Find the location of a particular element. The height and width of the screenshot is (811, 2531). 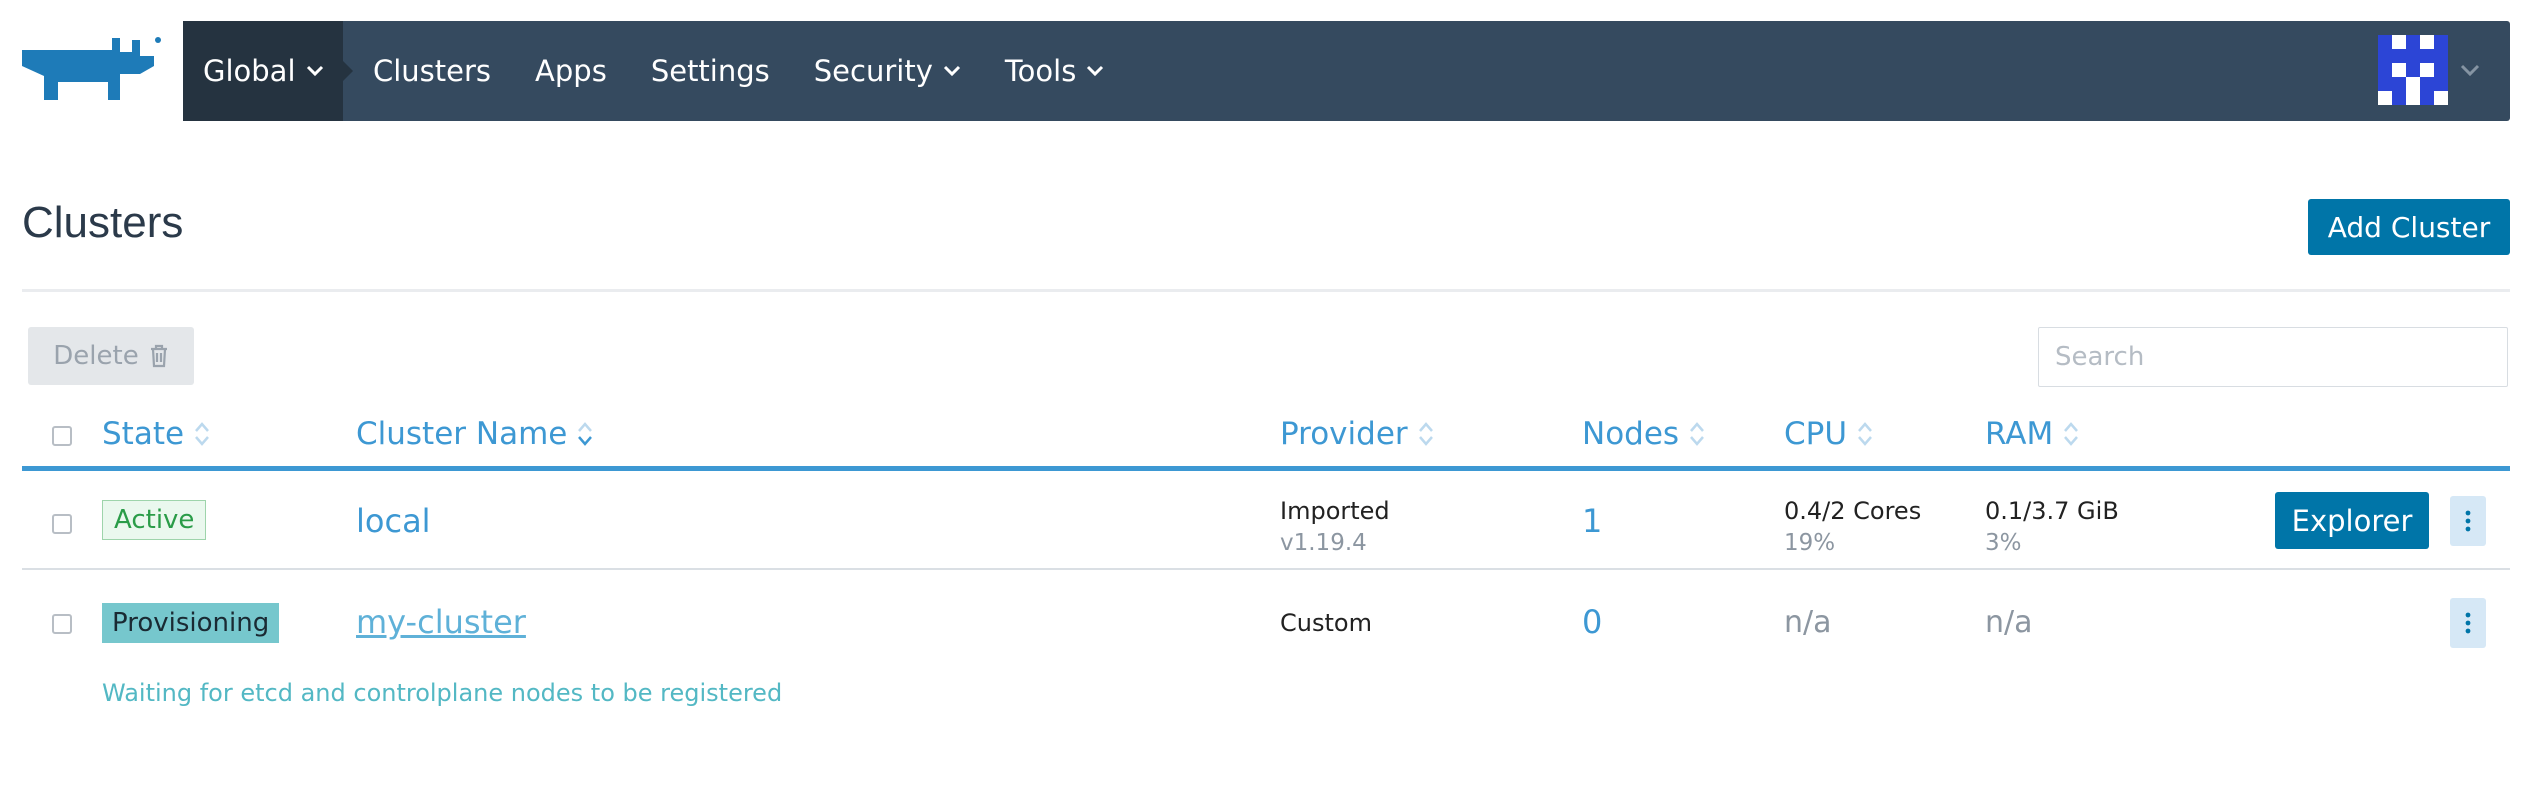

delete-label: Delete is located at coordinates (96, 356).